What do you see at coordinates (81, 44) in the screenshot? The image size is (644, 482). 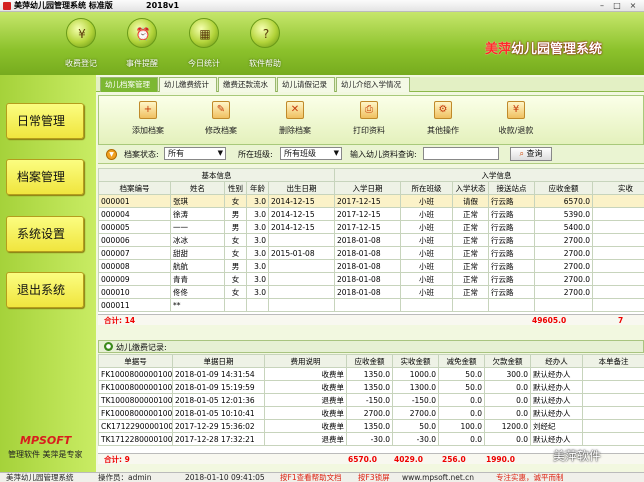 I see `toolbar-fee-register-button: ¥ 收费登记` at bounding box center [81, 44].